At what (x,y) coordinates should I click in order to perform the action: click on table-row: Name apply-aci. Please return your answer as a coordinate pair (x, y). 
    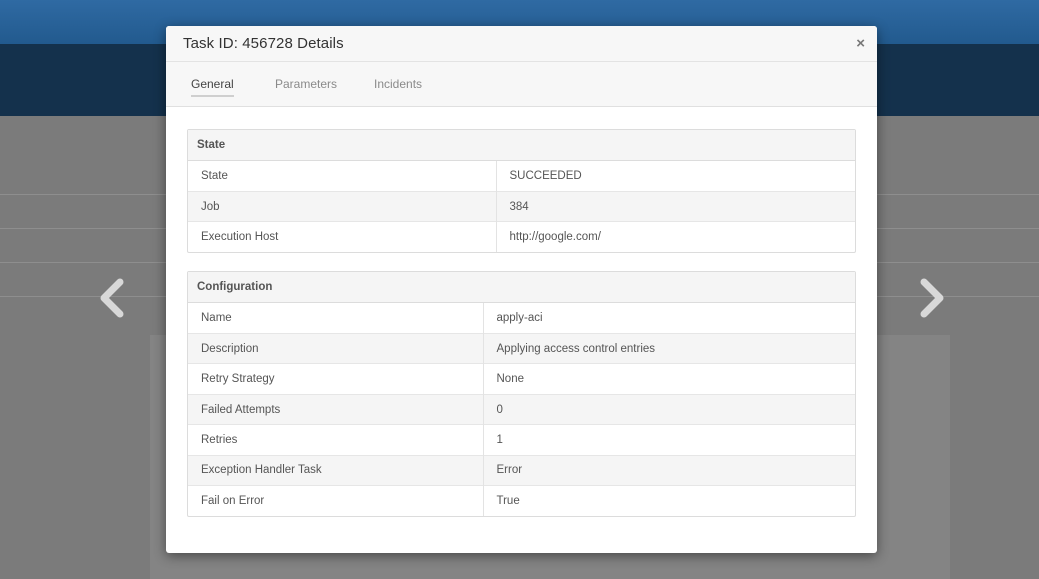
    Looking at the image, I should click on (521, 318).